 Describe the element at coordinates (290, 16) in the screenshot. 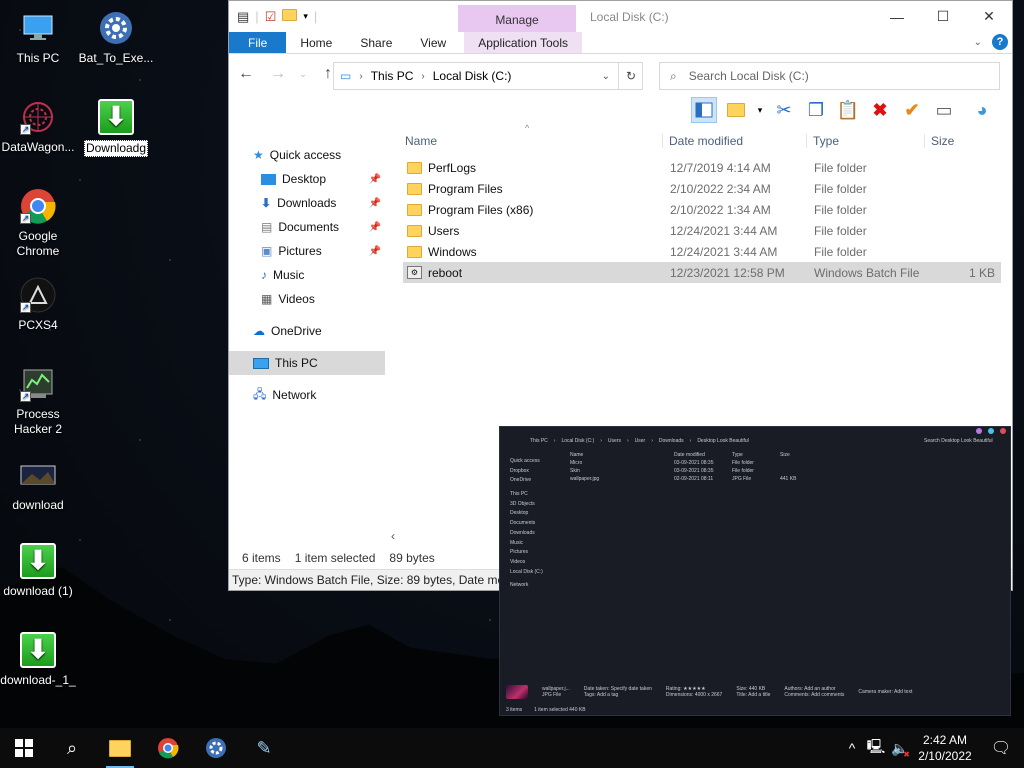

I see `new-folder-icon` at that location.